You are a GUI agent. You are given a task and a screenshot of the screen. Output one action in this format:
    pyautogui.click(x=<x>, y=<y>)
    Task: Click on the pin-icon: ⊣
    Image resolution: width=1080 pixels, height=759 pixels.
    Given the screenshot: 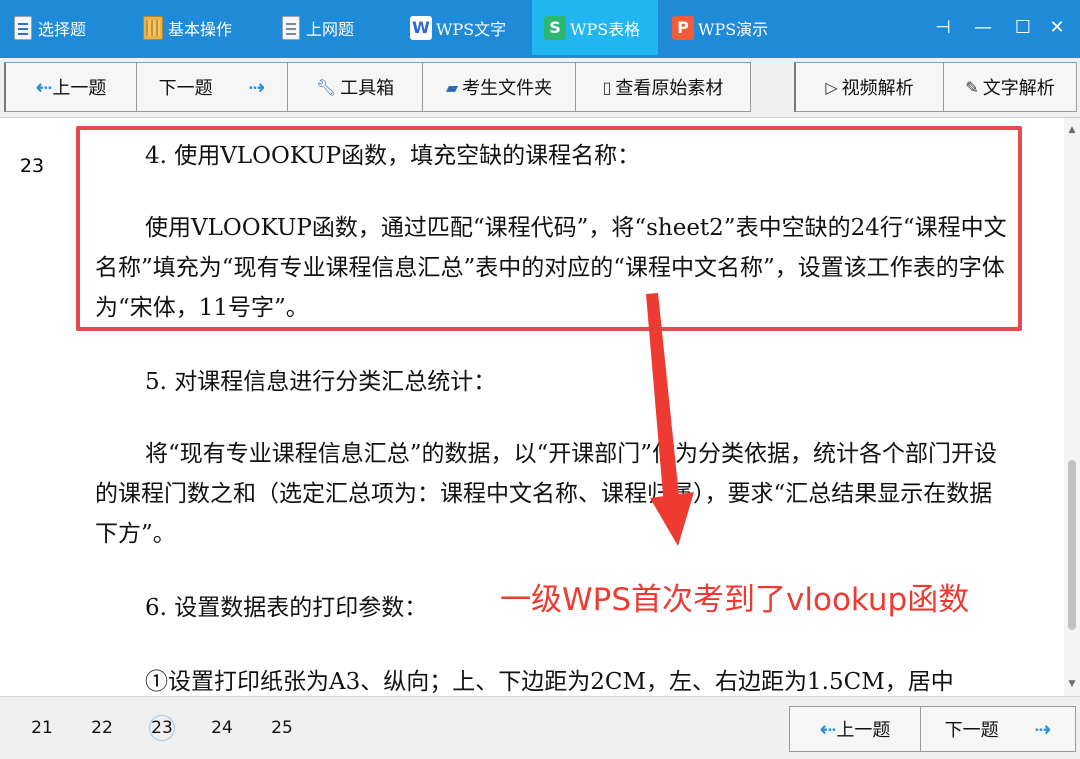 What is the action you would take?
    pyautogui.click(x=943, y=27)
    